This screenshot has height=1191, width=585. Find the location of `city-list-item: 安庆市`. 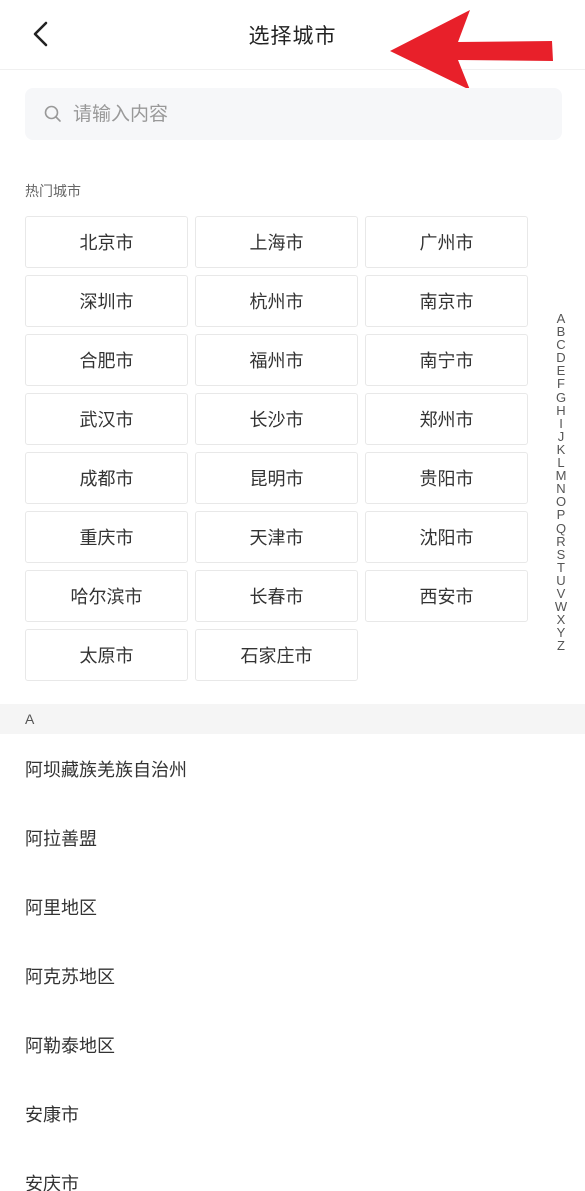

city-list-item: 安庆市 is located at coordinates (292, 1169).